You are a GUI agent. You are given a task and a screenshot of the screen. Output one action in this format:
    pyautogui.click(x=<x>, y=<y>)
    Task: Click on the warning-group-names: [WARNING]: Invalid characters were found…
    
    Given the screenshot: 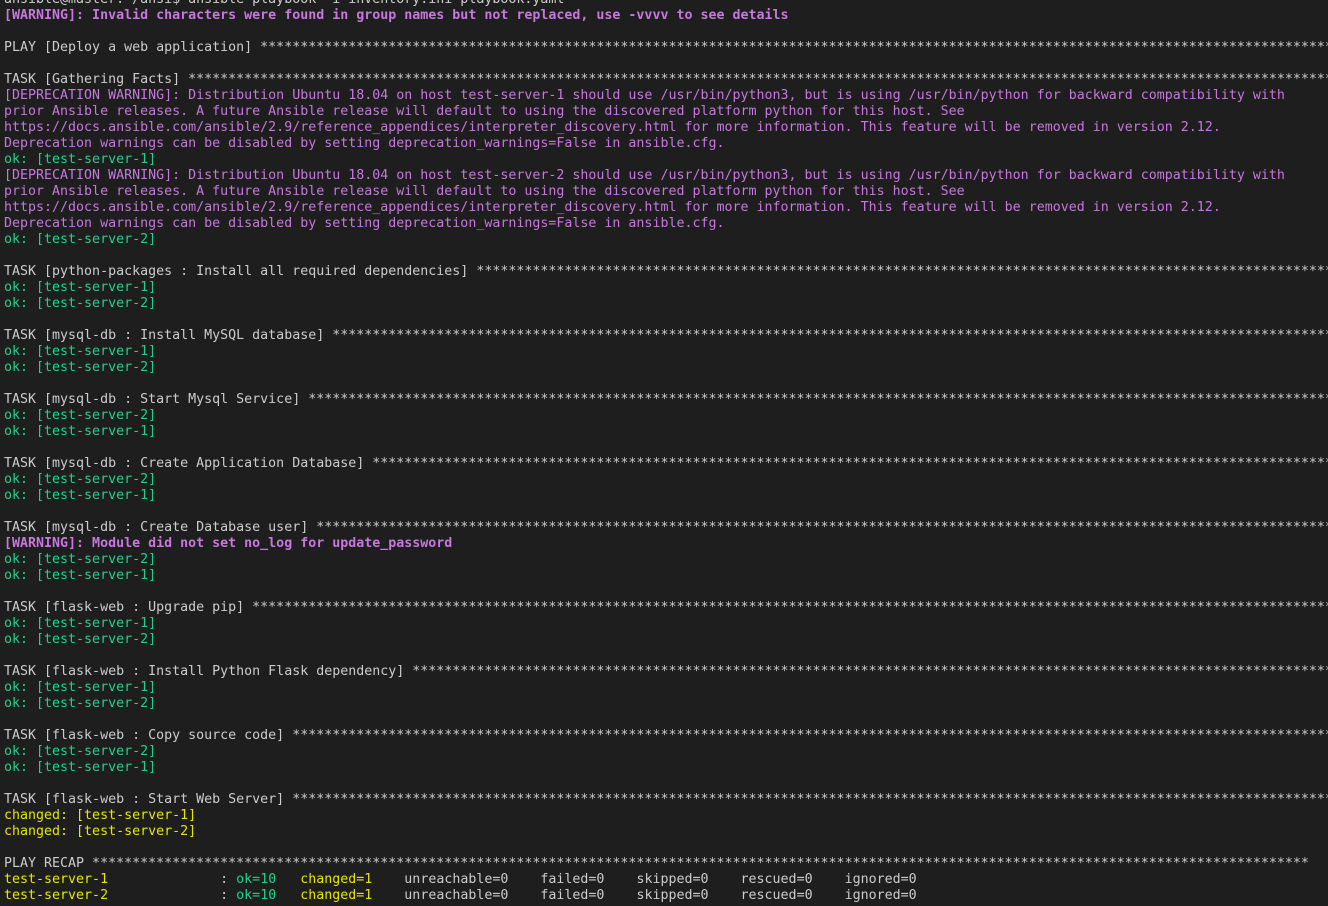 What is the action you would take?
    pyautogui.click(x=396, y=15)
    